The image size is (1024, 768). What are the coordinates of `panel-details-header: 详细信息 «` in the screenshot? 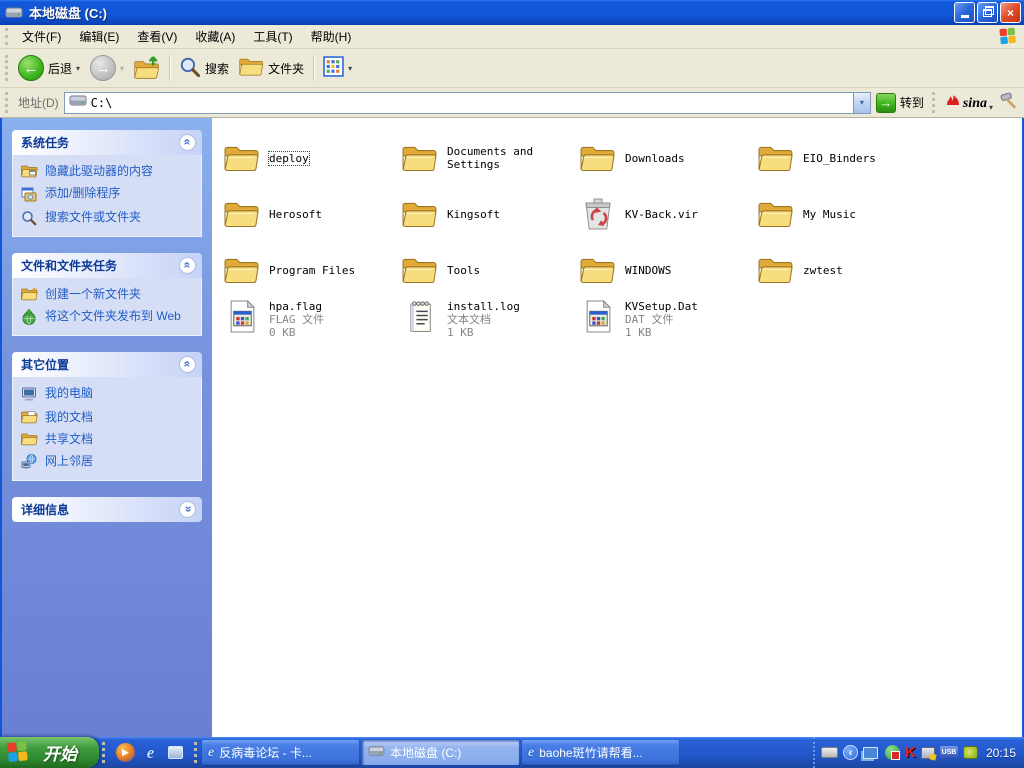 It's located at (107, 509).